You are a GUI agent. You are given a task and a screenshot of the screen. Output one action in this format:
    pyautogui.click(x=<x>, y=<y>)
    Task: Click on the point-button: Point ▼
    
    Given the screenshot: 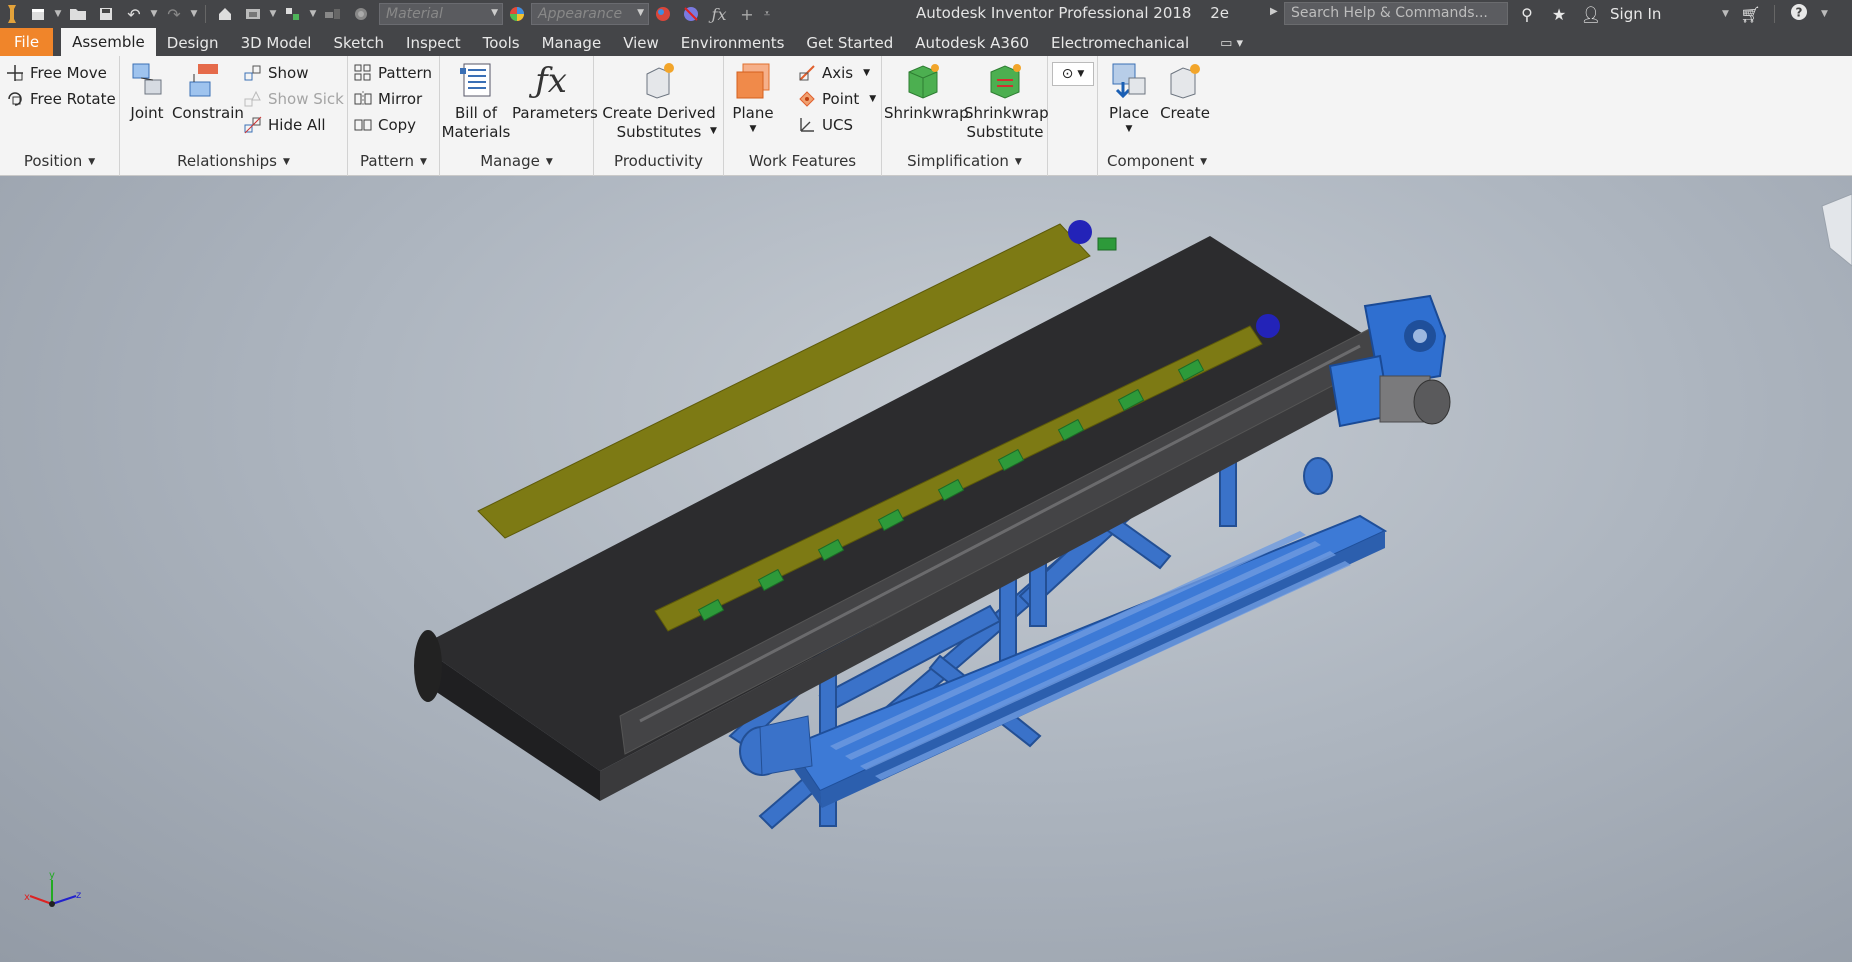 What is the action you would take?
    pyautogui.click(x=837, y=99)
    